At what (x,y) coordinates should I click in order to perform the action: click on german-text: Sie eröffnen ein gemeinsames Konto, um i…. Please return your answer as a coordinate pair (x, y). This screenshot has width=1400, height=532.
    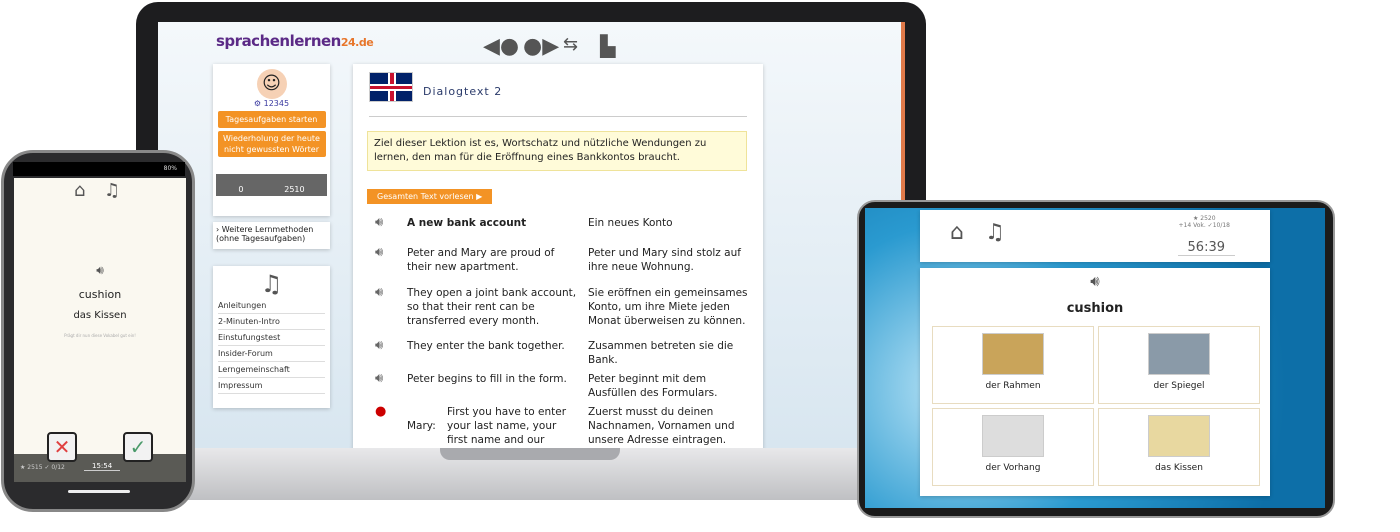
    Looking at the image, I should click on (668, 307).